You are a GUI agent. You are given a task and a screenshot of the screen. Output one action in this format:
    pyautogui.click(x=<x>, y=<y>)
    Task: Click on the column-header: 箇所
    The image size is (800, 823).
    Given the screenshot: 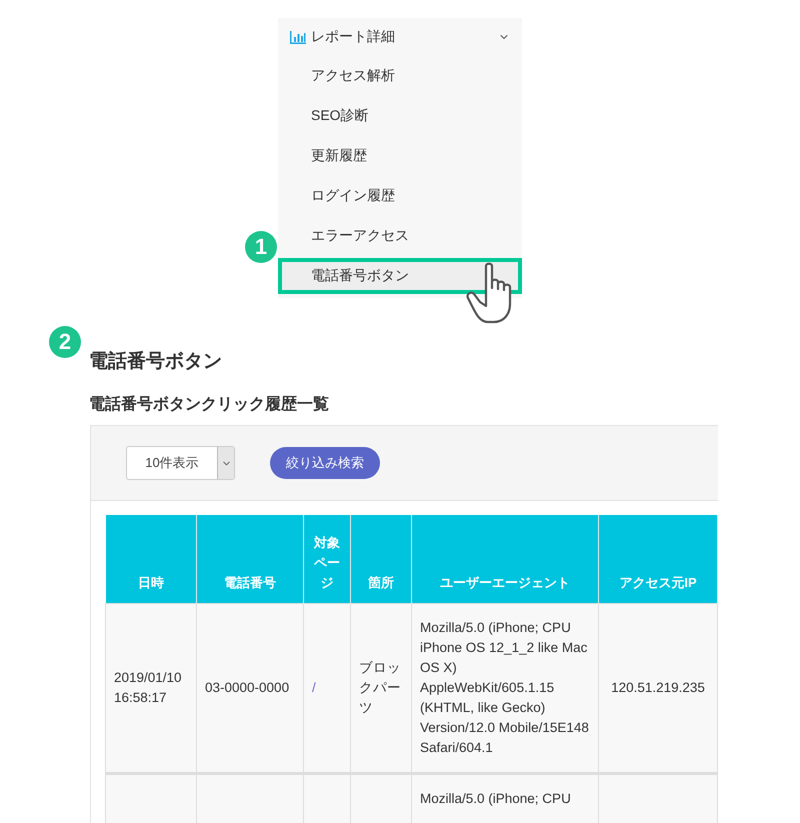 What is the action you would take?
    pyautogui.click(x=381, y=559)
    